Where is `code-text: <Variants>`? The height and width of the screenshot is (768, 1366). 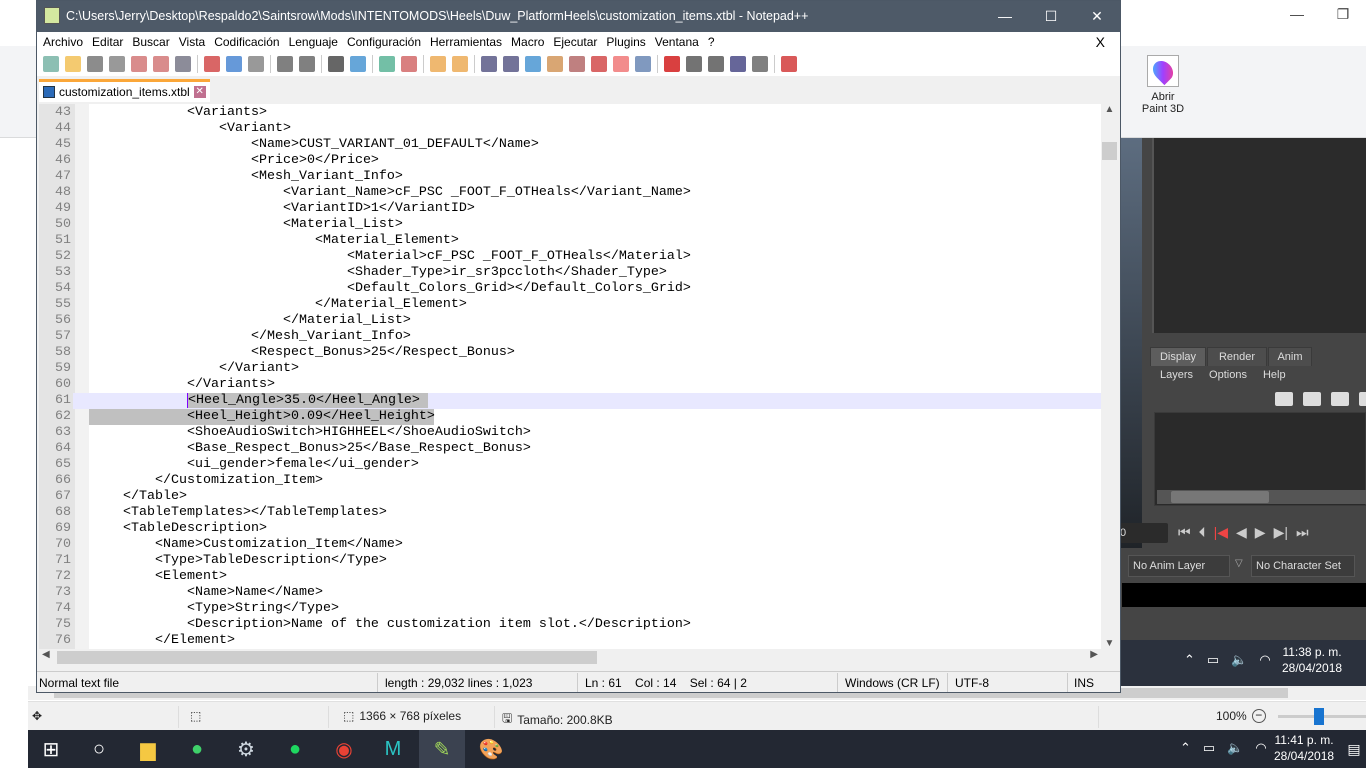 code-text: <Variants> is located at coordinates (179, 112).